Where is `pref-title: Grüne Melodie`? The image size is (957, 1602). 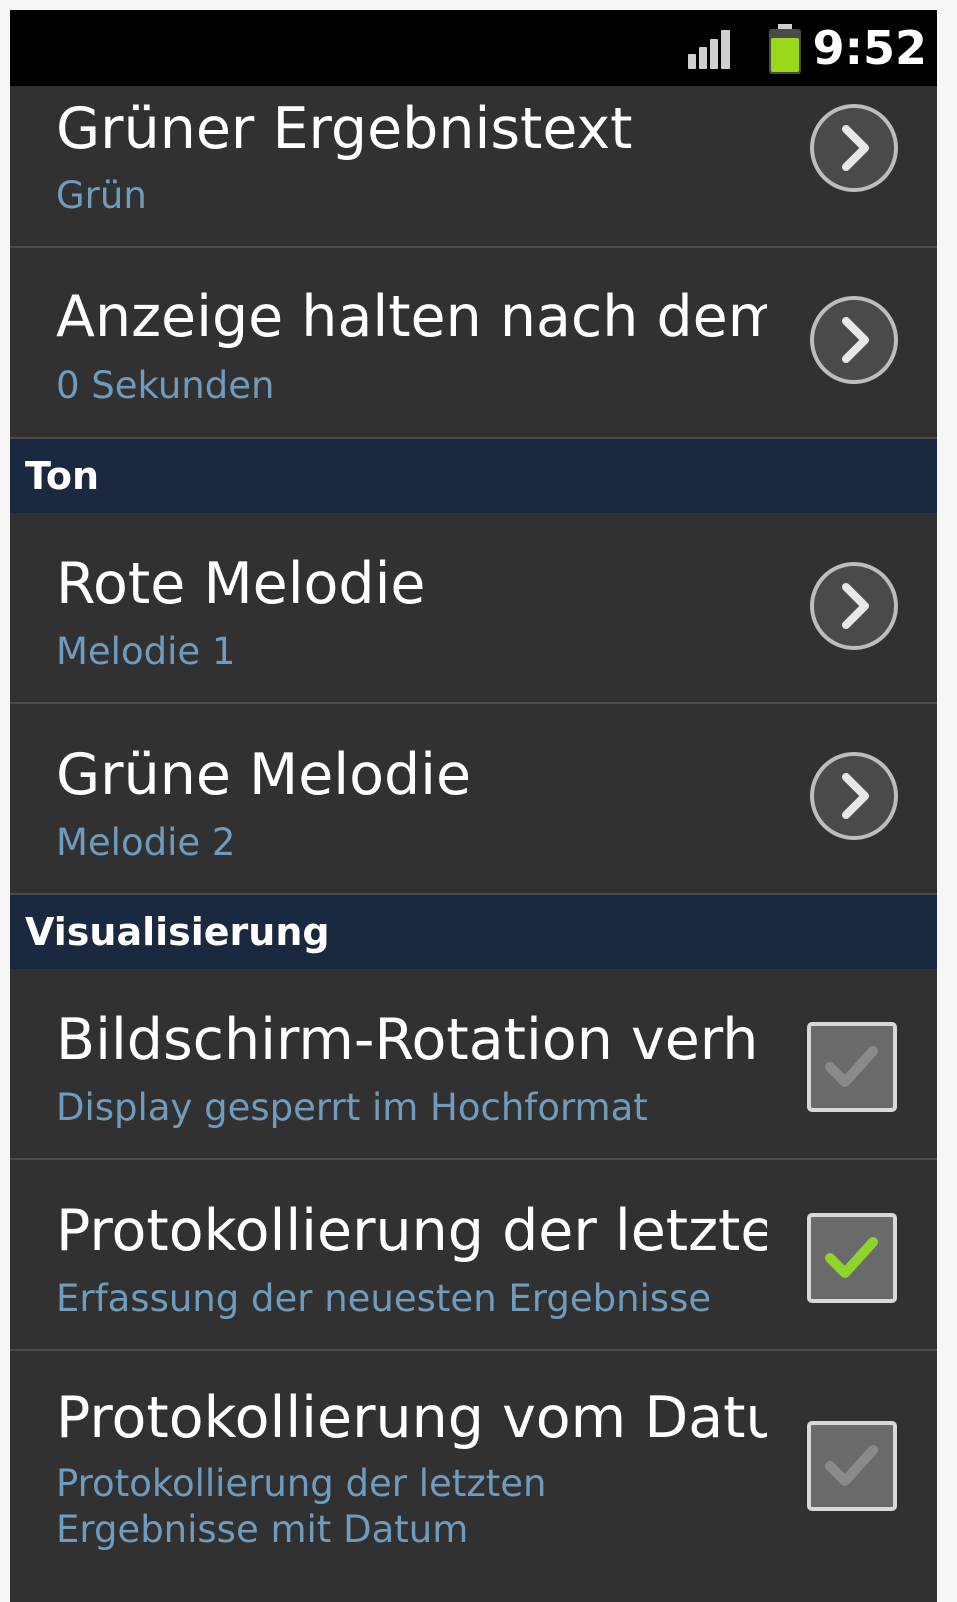 pref-title: Grüne Melodie is located at coordinates (264, 775).